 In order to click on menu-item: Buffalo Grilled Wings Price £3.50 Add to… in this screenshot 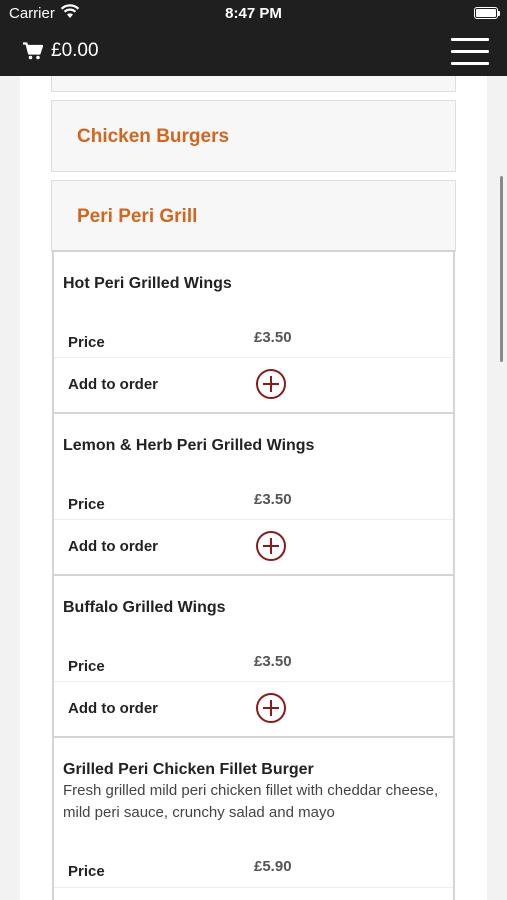, I will do `click(253, 656)`.